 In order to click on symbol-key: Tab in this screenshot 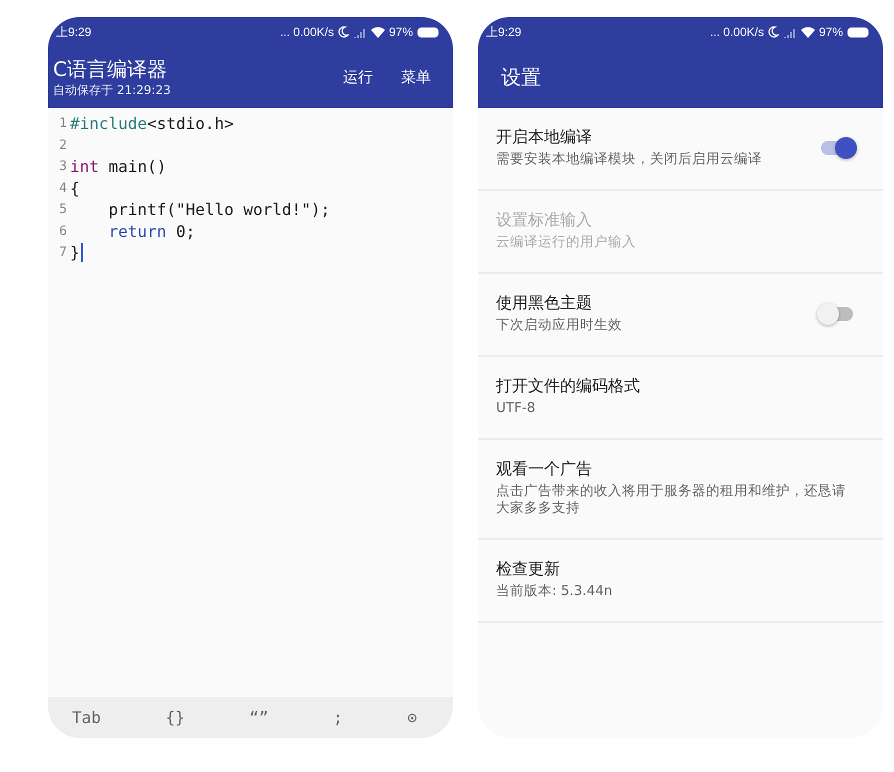, I will do `click(86, 717)`.